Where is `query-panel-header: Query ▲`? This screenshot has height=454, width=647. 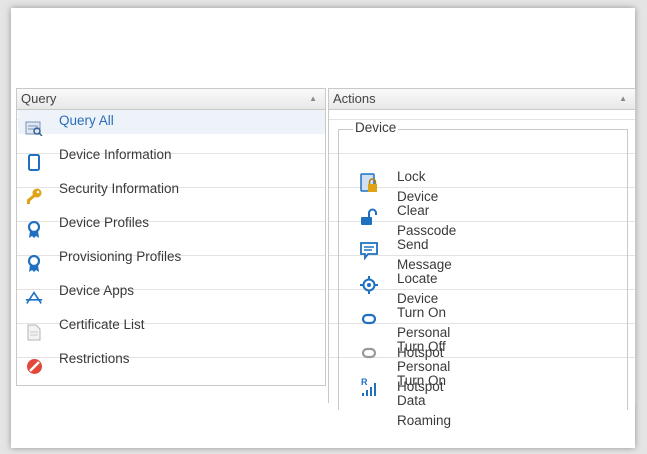
query-panel-header: Query ▲ is located at coordinates (171, 99).